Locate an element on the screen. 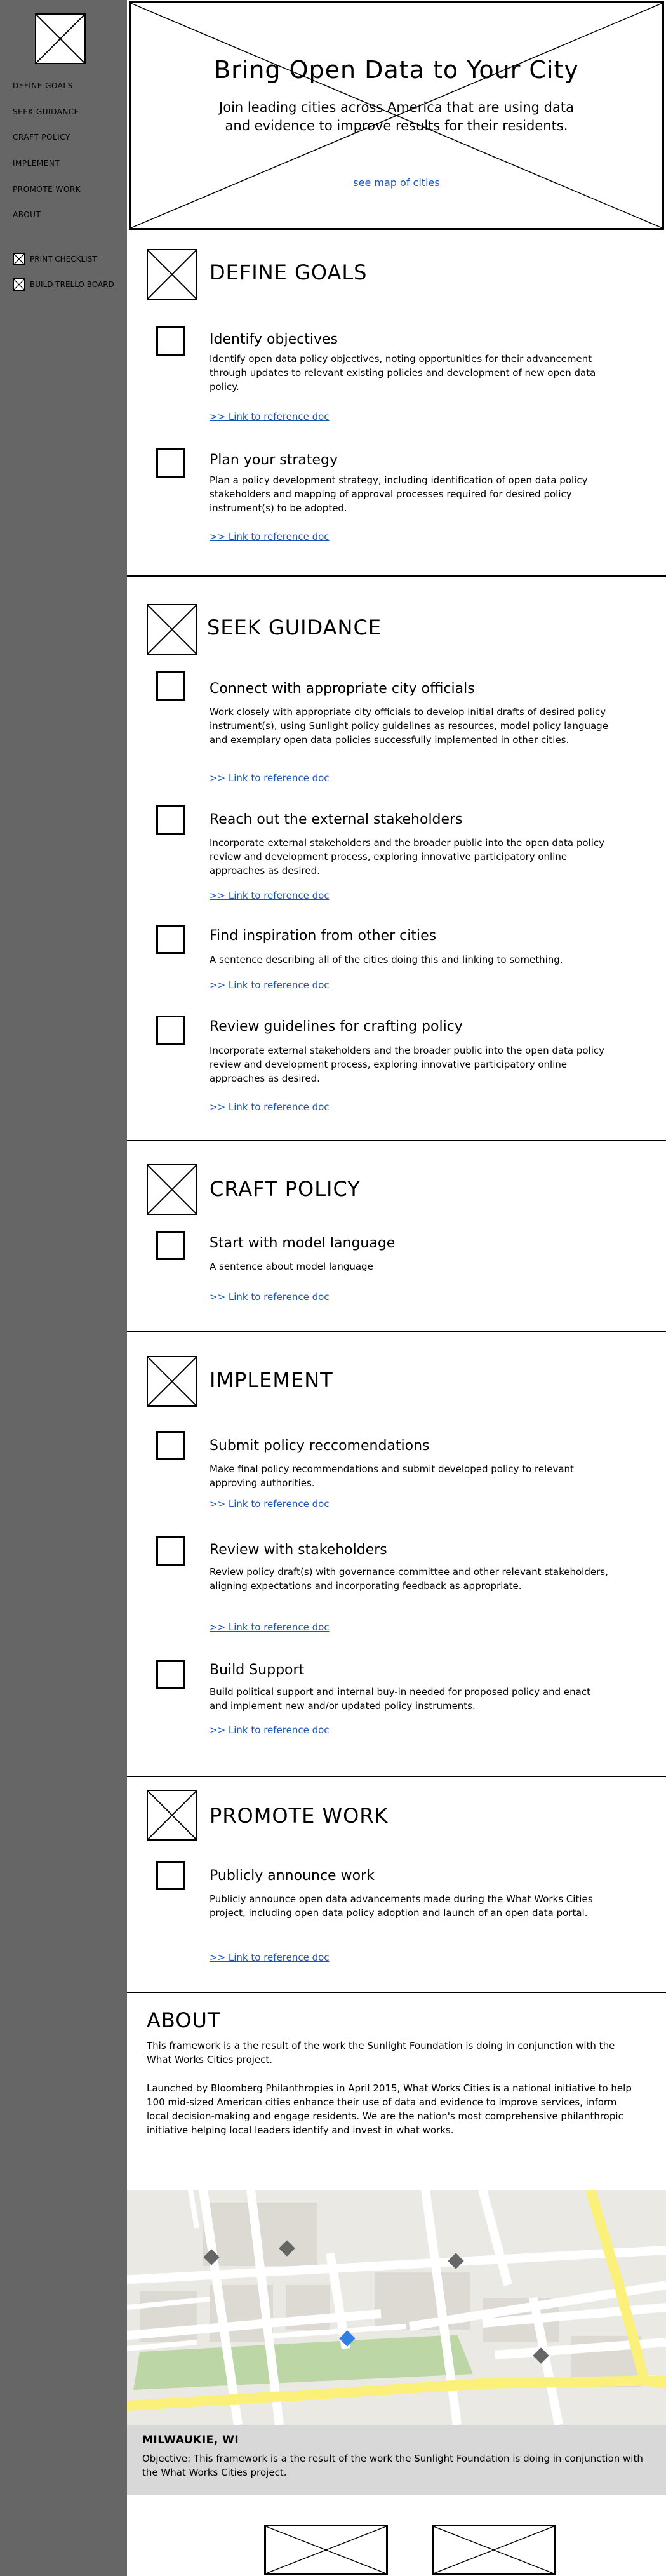 The width and height of the screenshot is (666, 2576). trello-board-icon is located at coordinates (19, 284).